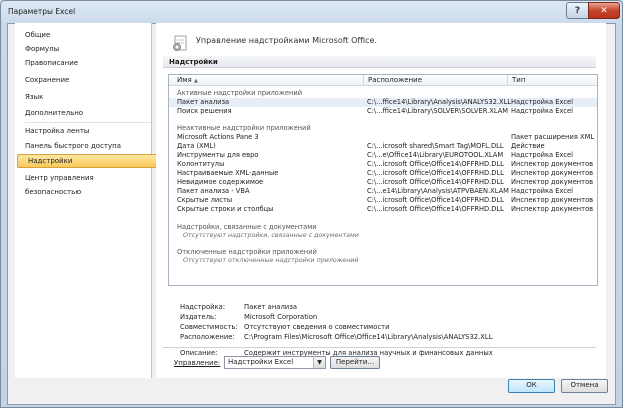 The image size is (623, 408). I want to click on close-icon: ✕, so click(604, 10).